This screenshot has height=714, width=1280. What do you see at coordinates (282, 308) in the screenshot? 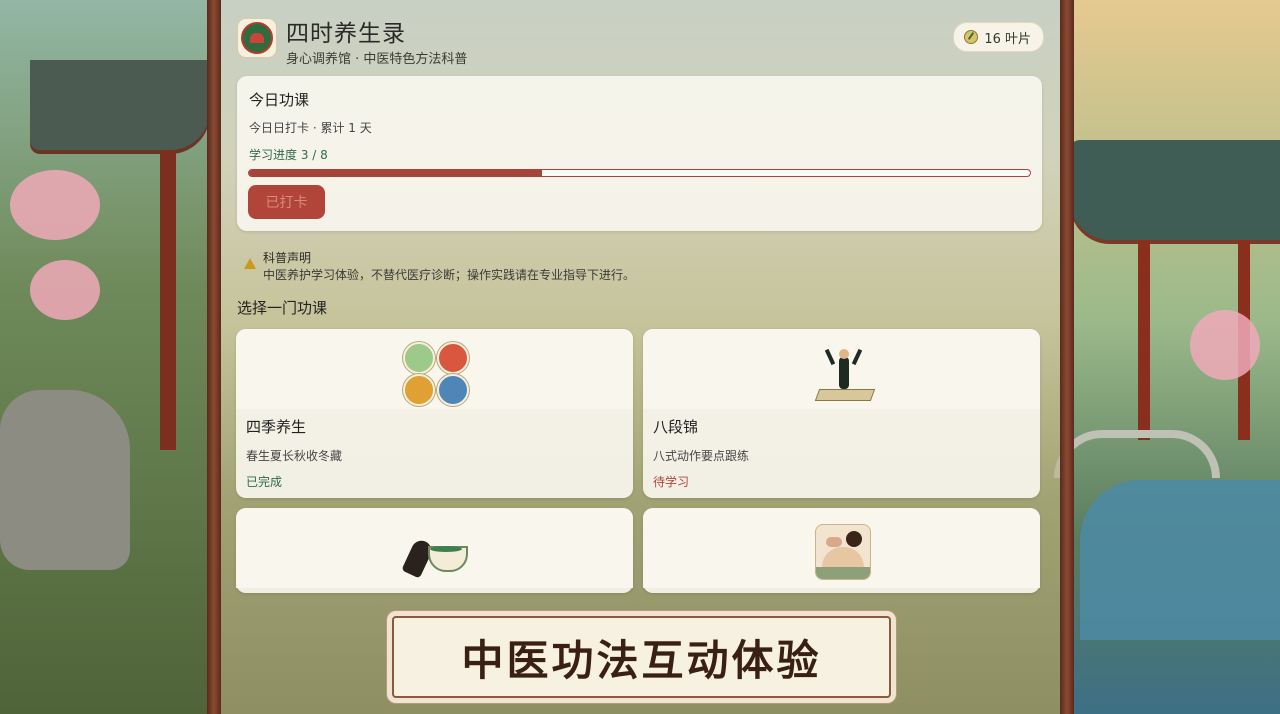
I see `section-title: 选择一门功课` at bounding box center [282, 308].